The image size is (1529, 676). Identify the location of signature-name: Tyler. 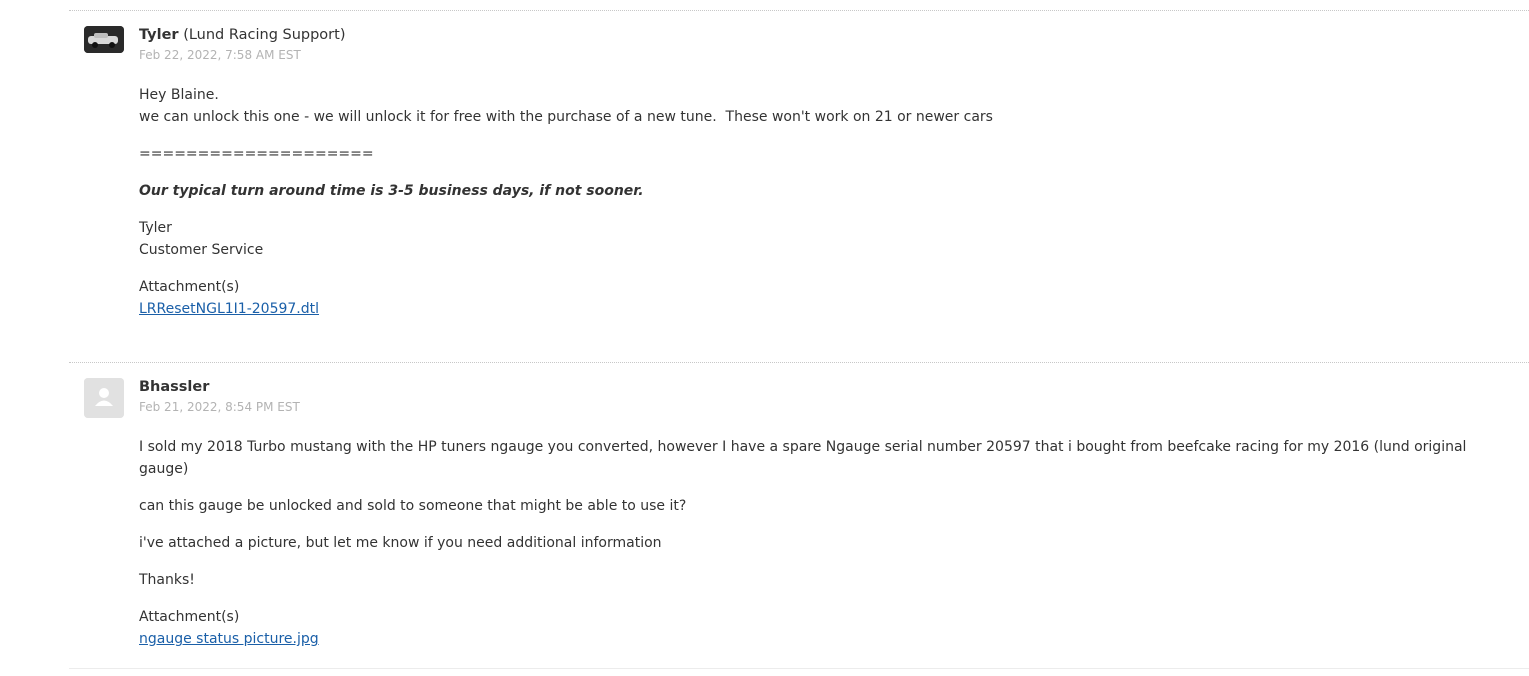
(155, 228).